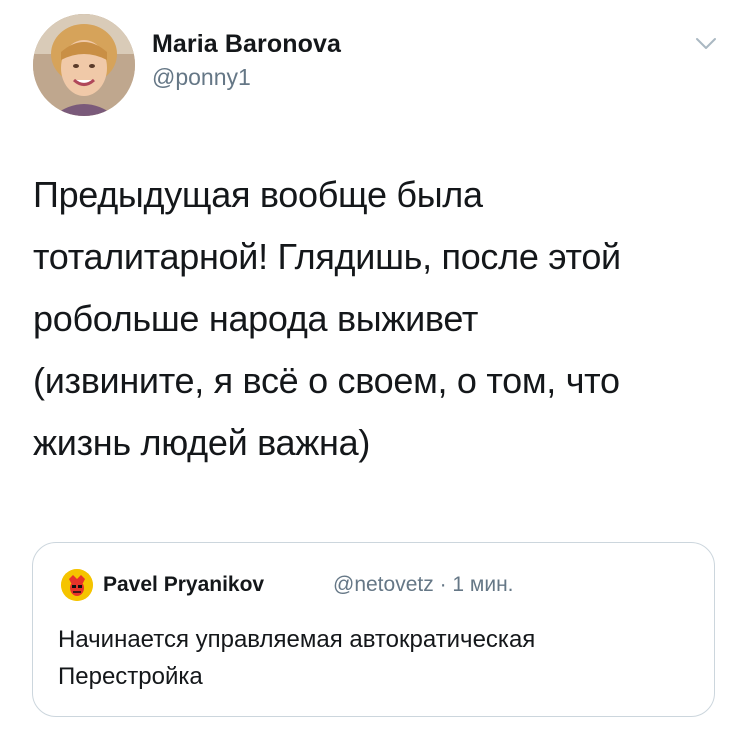 This screenshot has height=735, width=749. I want to click on quoted-user-avatar, so click(77, 585).